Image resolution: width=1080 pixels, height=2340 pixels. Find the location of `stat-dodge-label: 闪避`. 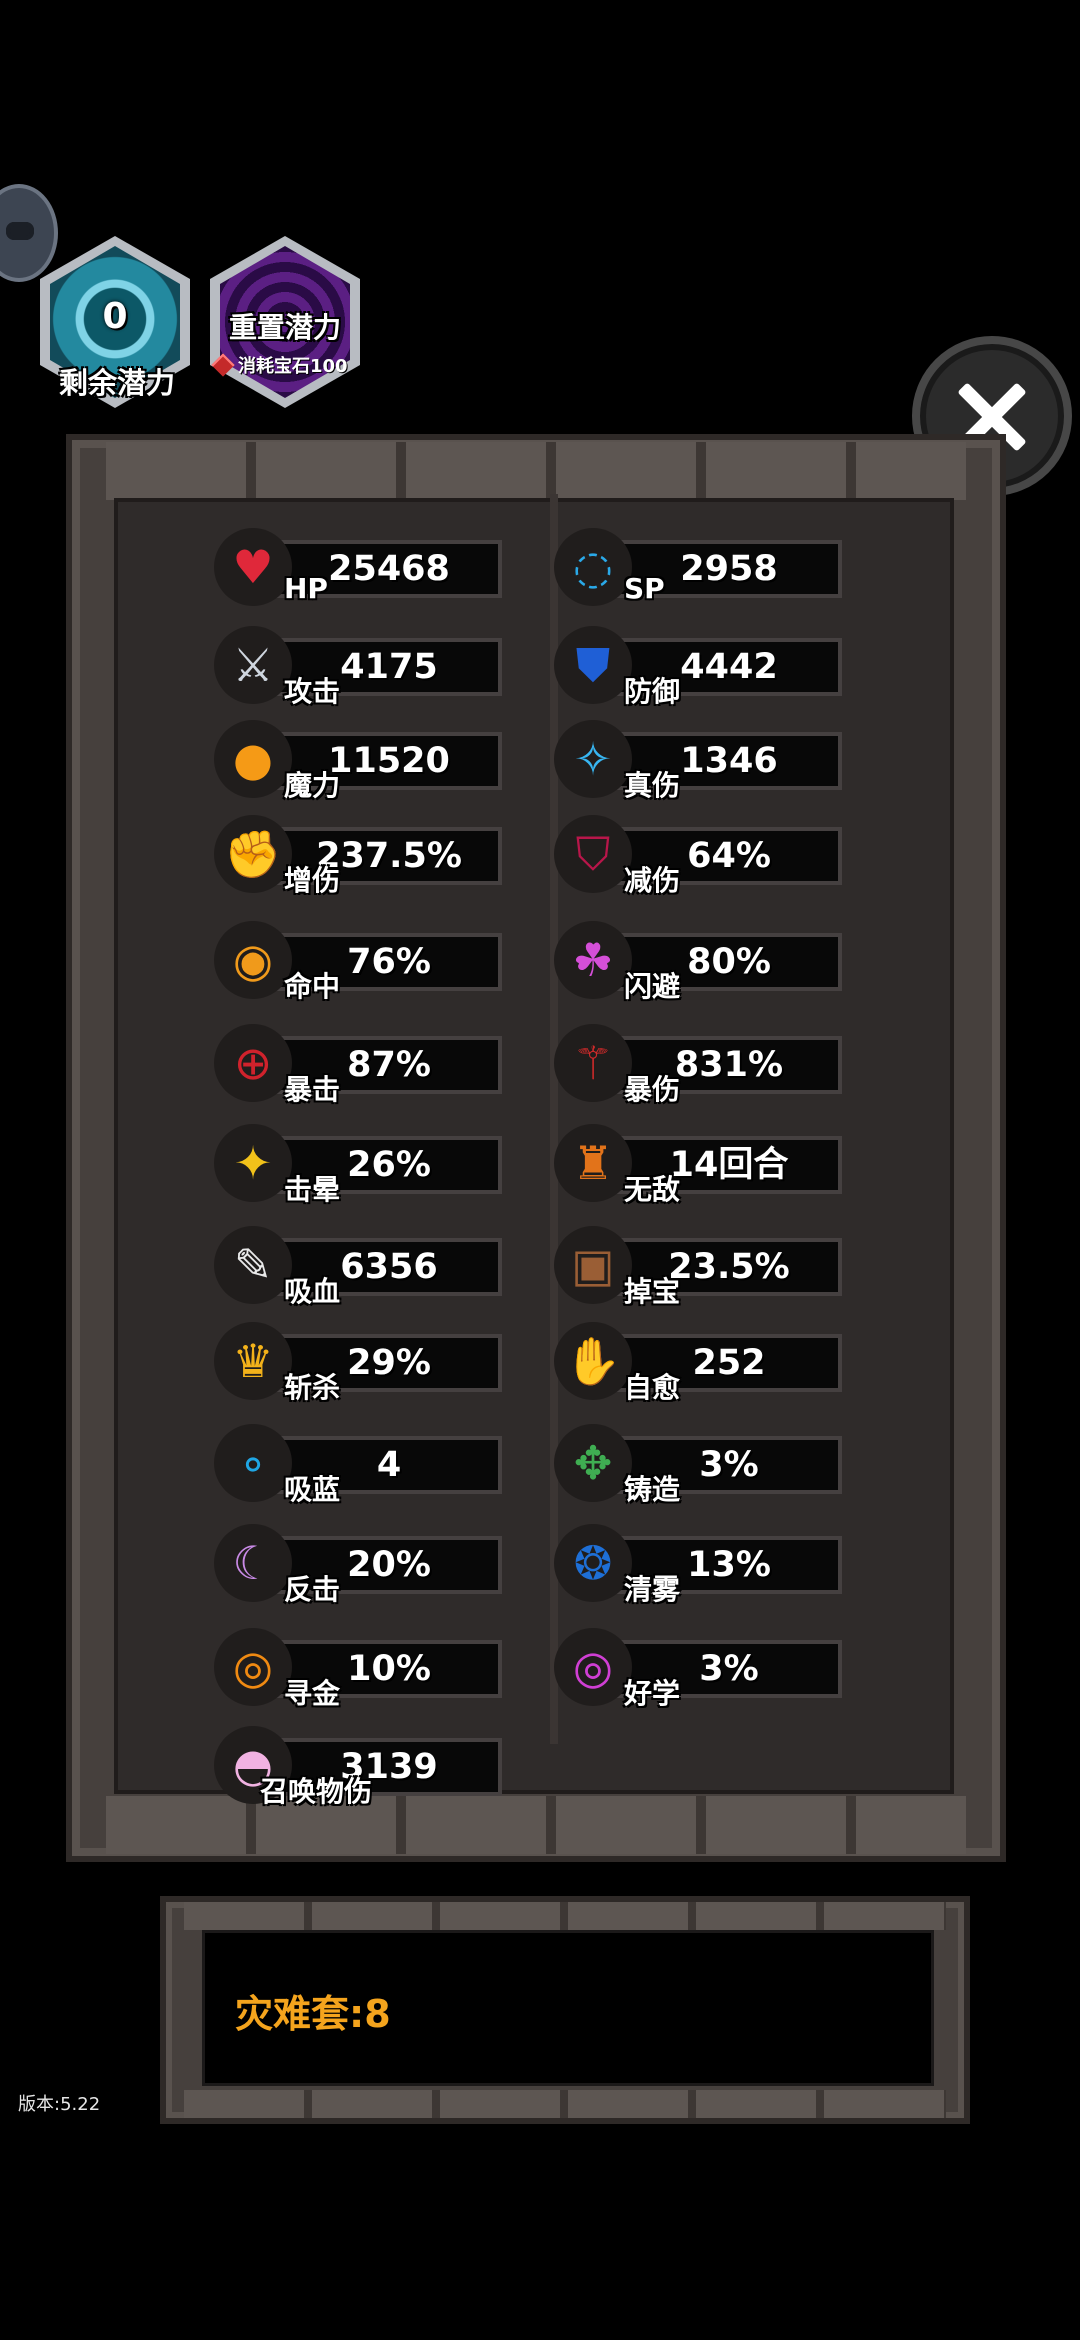

stat-dodge-label: 闪避 is located at coordinates (652, 986).